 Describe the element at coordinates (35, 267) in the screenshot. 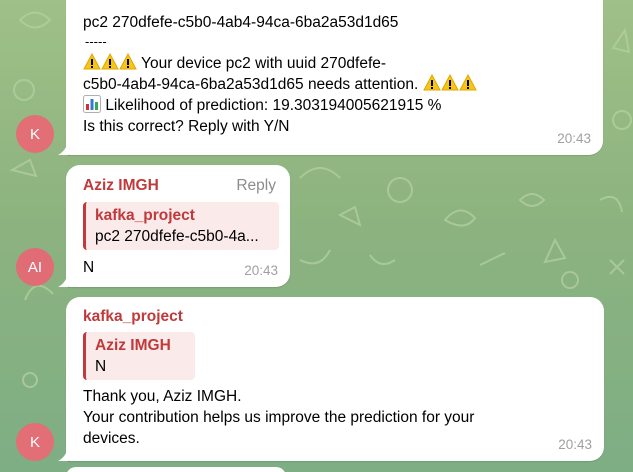

I see `avatar: AI` at that location.